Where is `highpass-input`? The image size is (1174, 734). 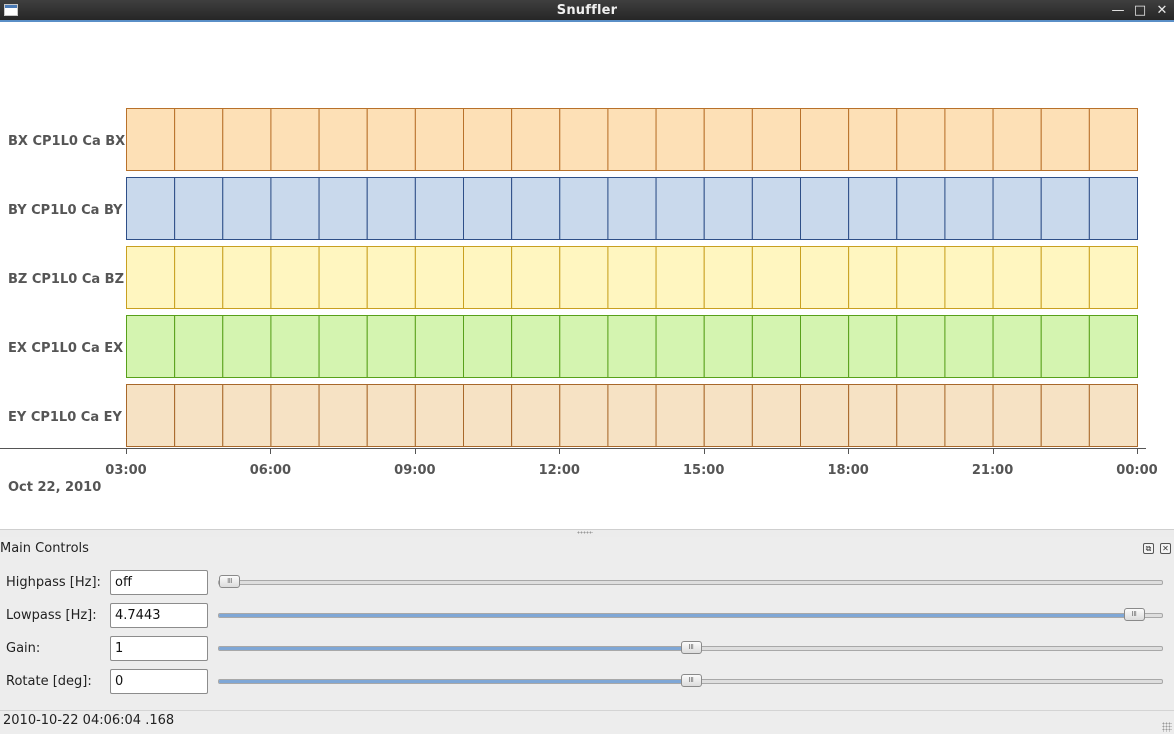 highpass-input is located at coordinates (159, 582).